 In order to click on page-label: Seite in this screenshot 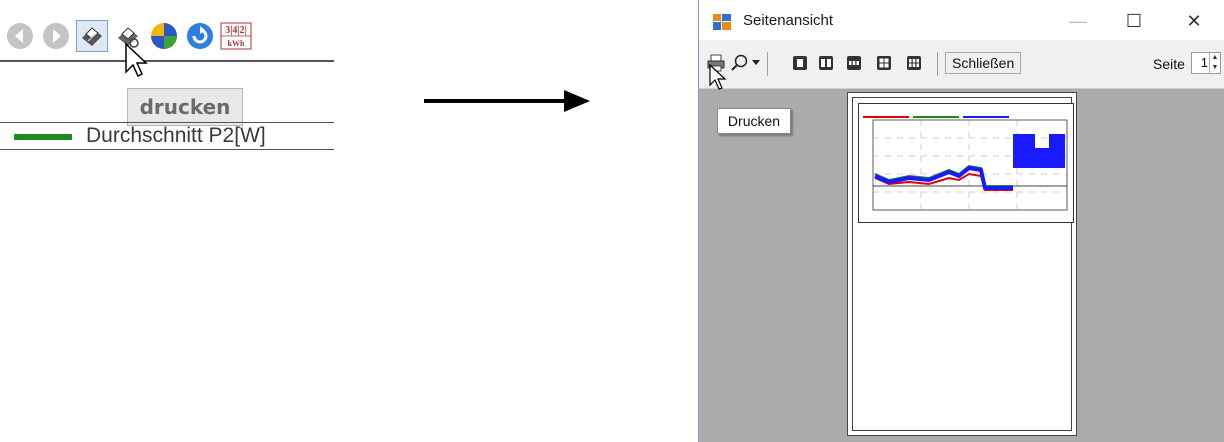, I will do `click(1169, 64)`.